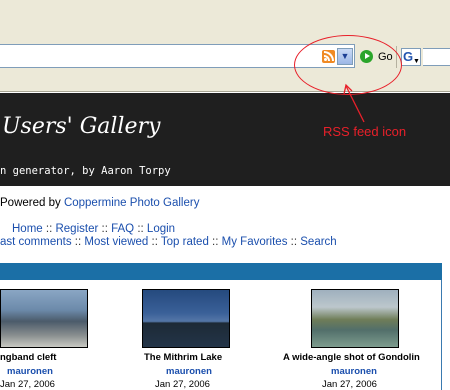 The image size is (450, 390). I want to click on search-engine-dropdown-icon: ▼, so click(416, 61).